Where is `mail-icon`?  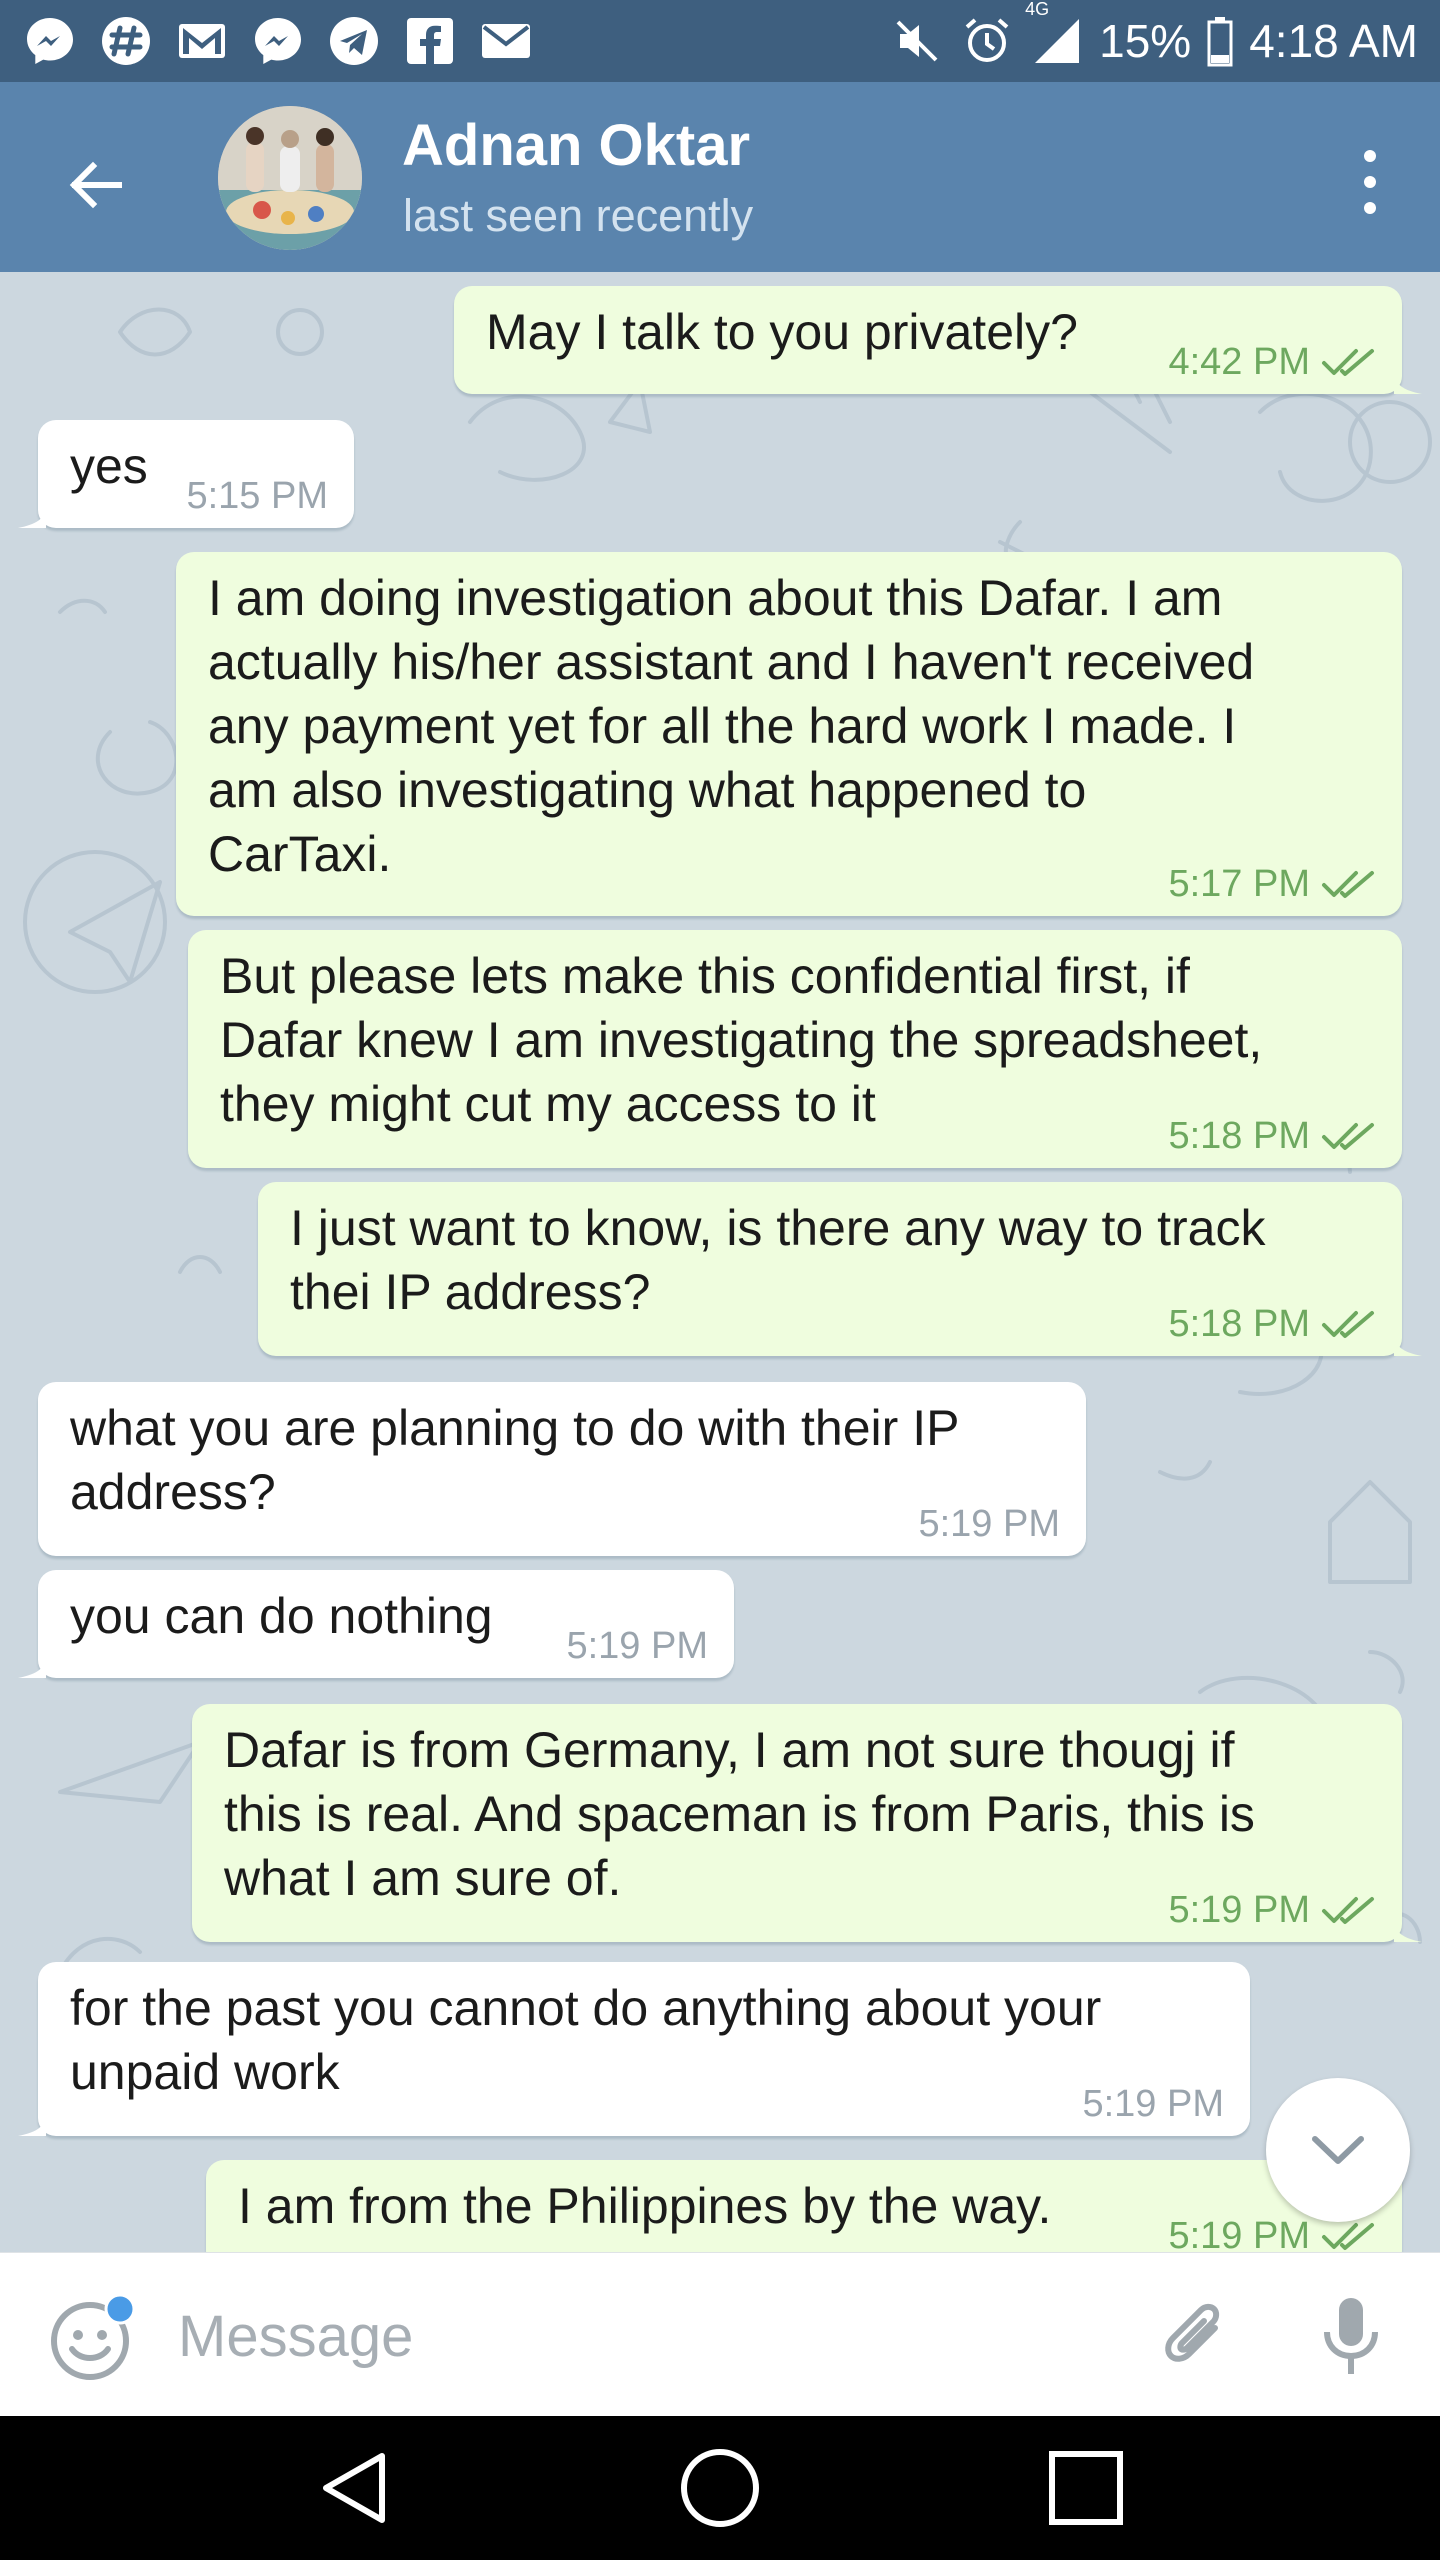
mail-icon is located at coordinates (506, 41).